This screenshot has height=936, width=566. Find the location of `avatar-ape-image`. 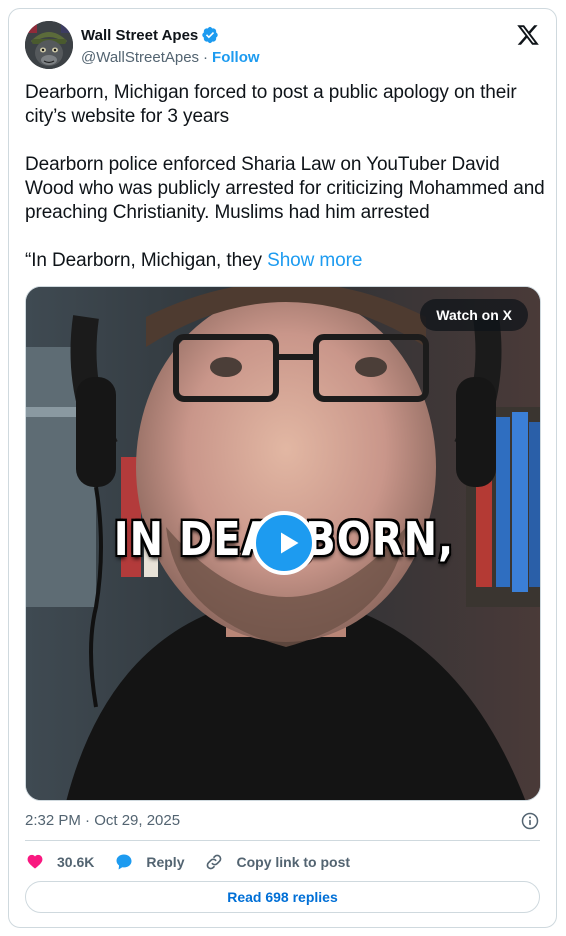

avatar-ape-image is located at coordinates (49, 45).